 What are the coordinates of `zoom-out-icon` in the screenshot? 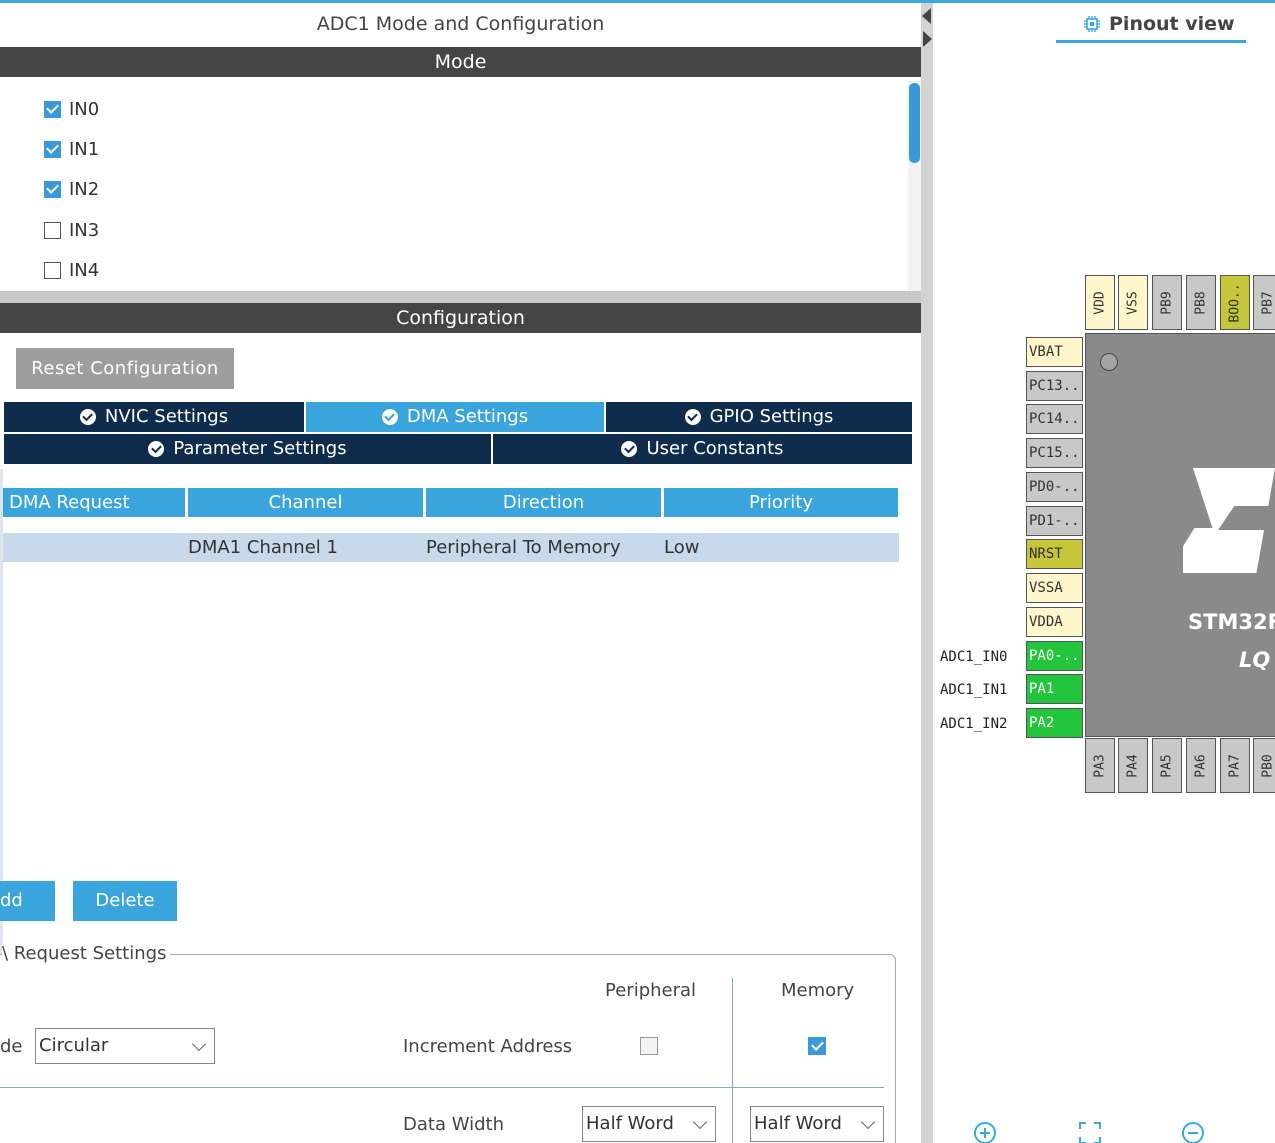 It's located at (1193, 1132).